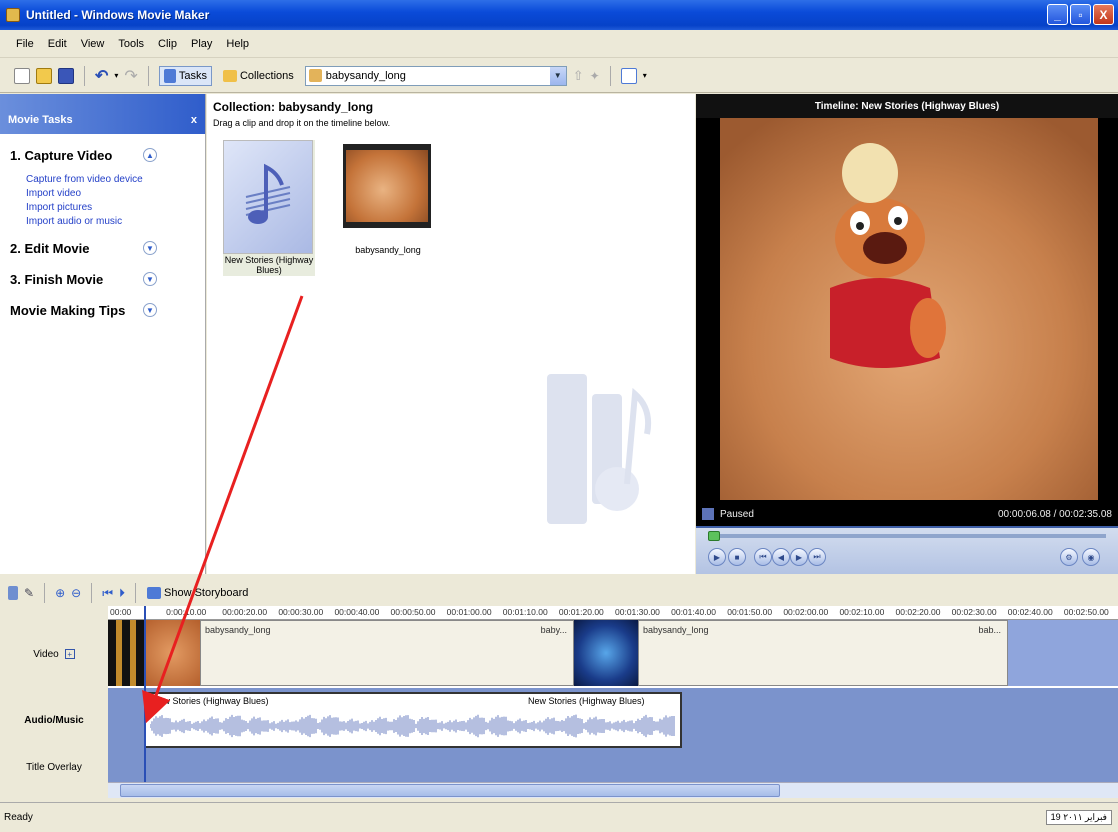 The height and width of the screenshot is (832, 1118). I want to click on play-icon: ▶, so click(717, 557).